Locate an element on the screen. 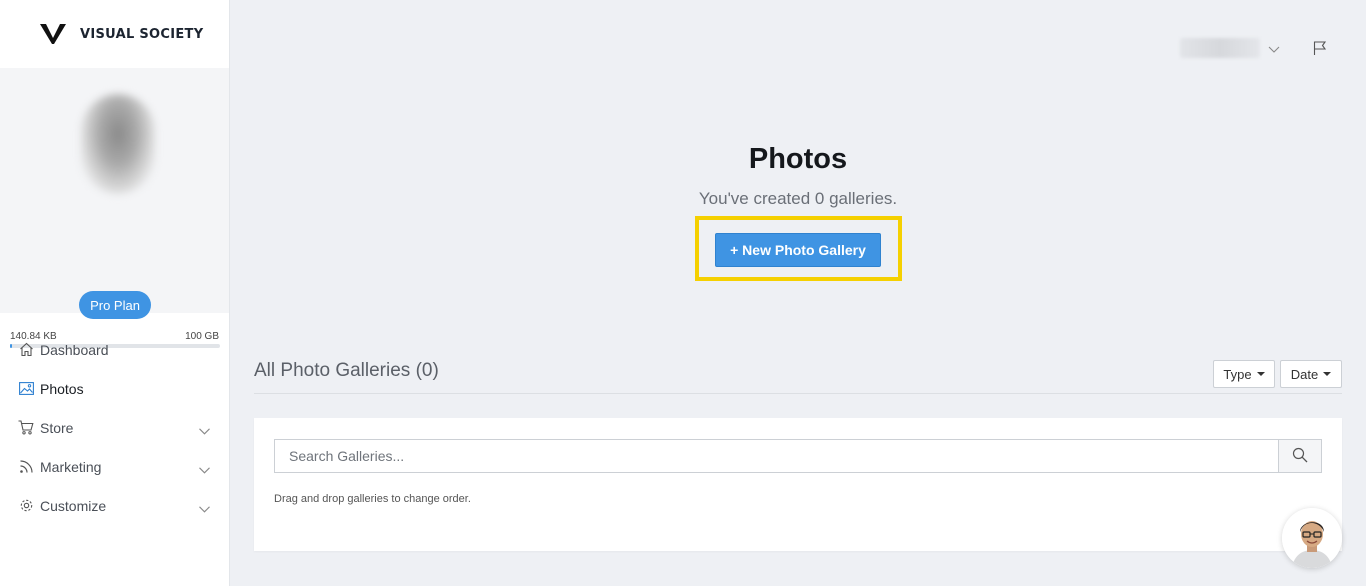  sidebar-item-dashboard: Dashboard is located at coordinates (115, 349).